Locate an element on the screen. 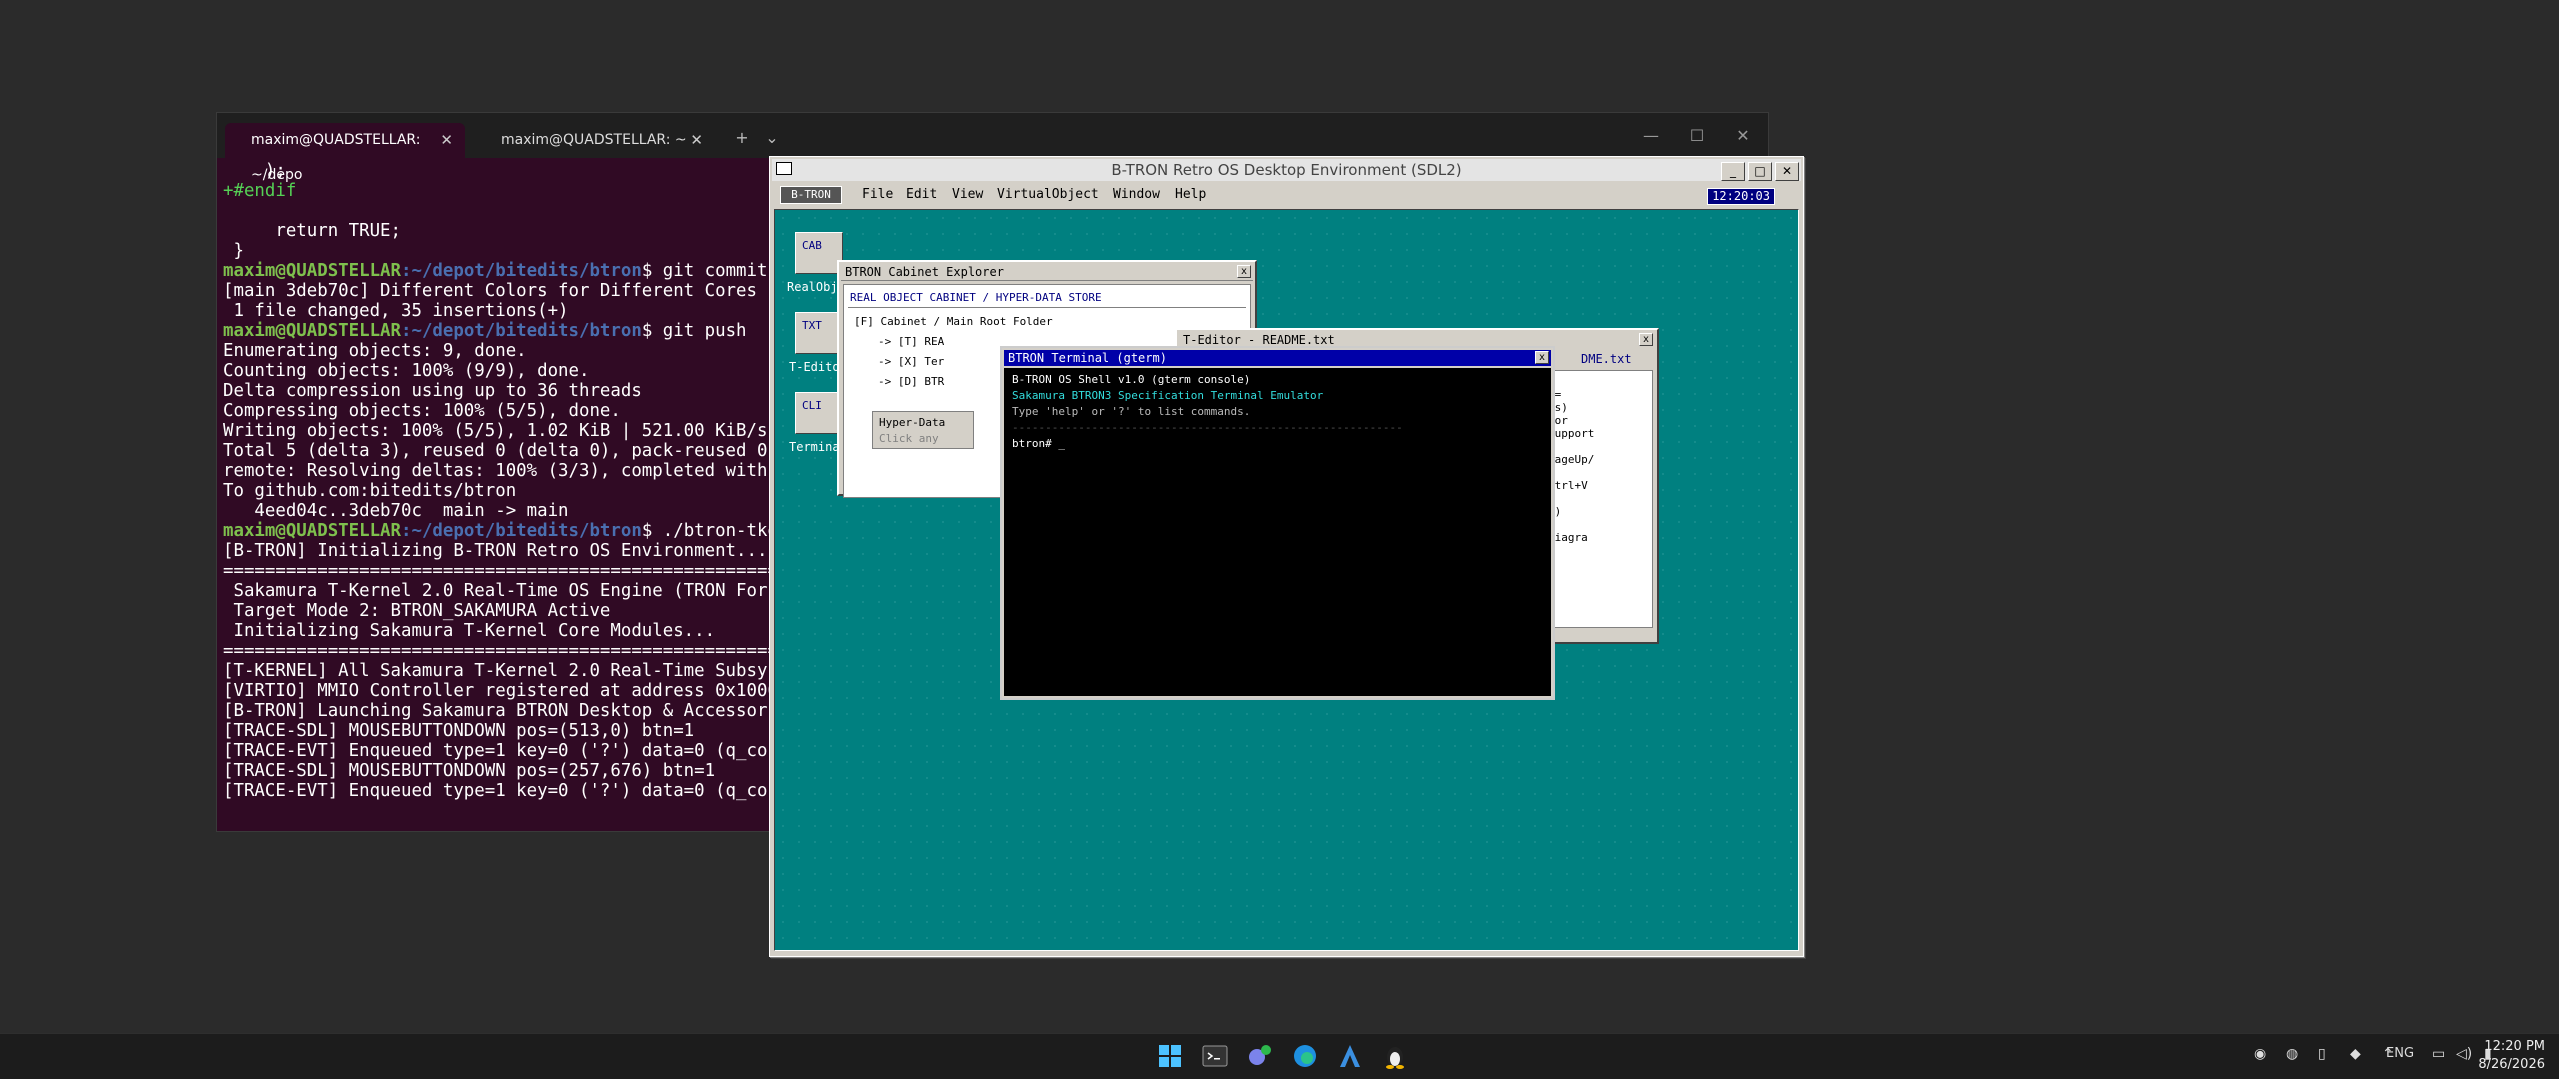 Image resolution: width=2559 pixels, height=1079 pixels. cabinet-title: BTRON Cabinet Explorer is located at coordinates (924, 272).